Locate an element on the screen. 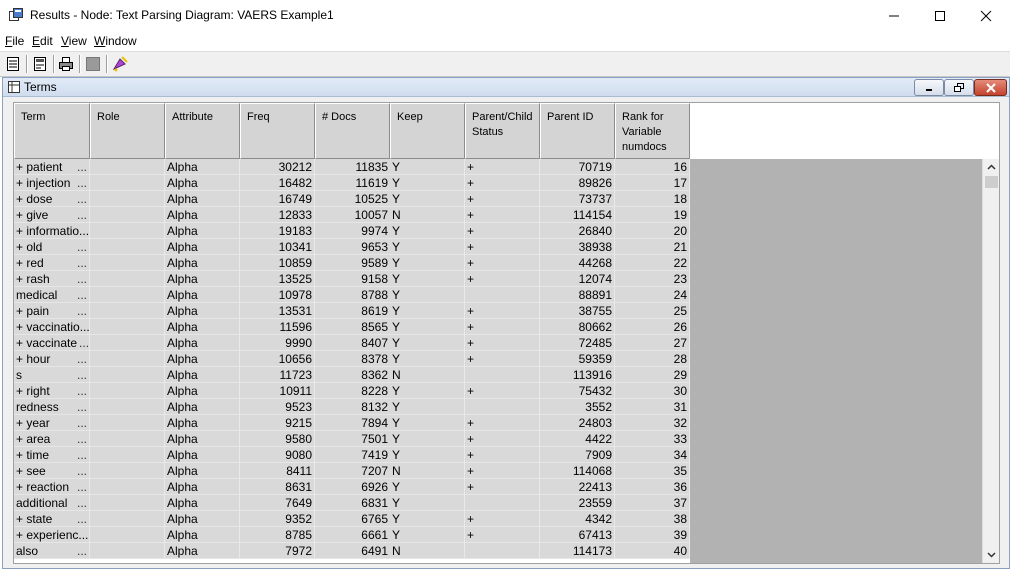  cell-freq: 11596 is located at coordinates (277, 327).